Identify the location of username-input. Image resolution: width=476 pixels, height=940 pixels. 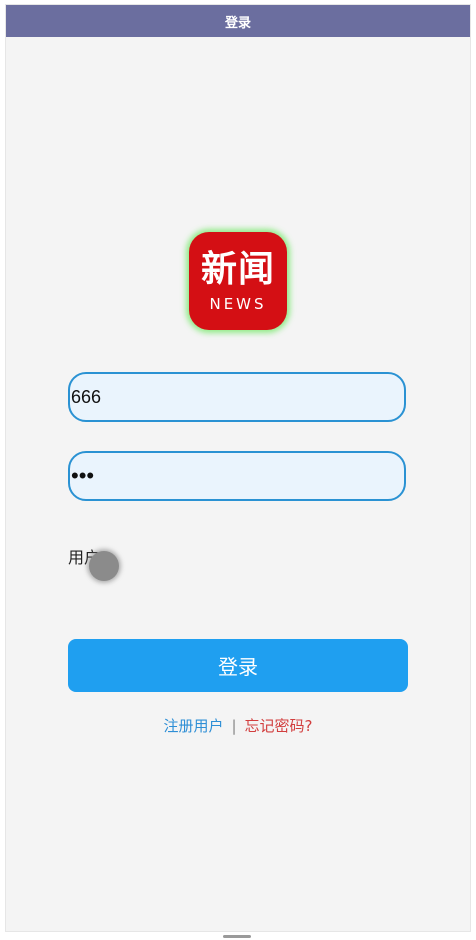
(237, 397).